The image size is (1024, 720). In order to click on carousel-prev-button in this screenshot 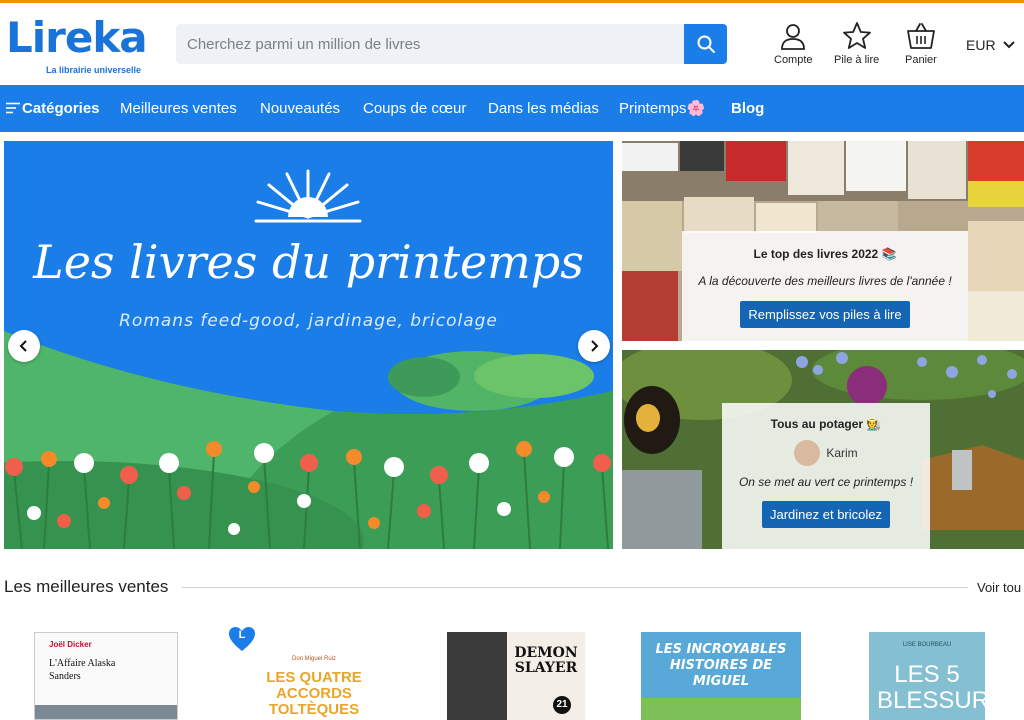, I will do `click(24, 346)`.